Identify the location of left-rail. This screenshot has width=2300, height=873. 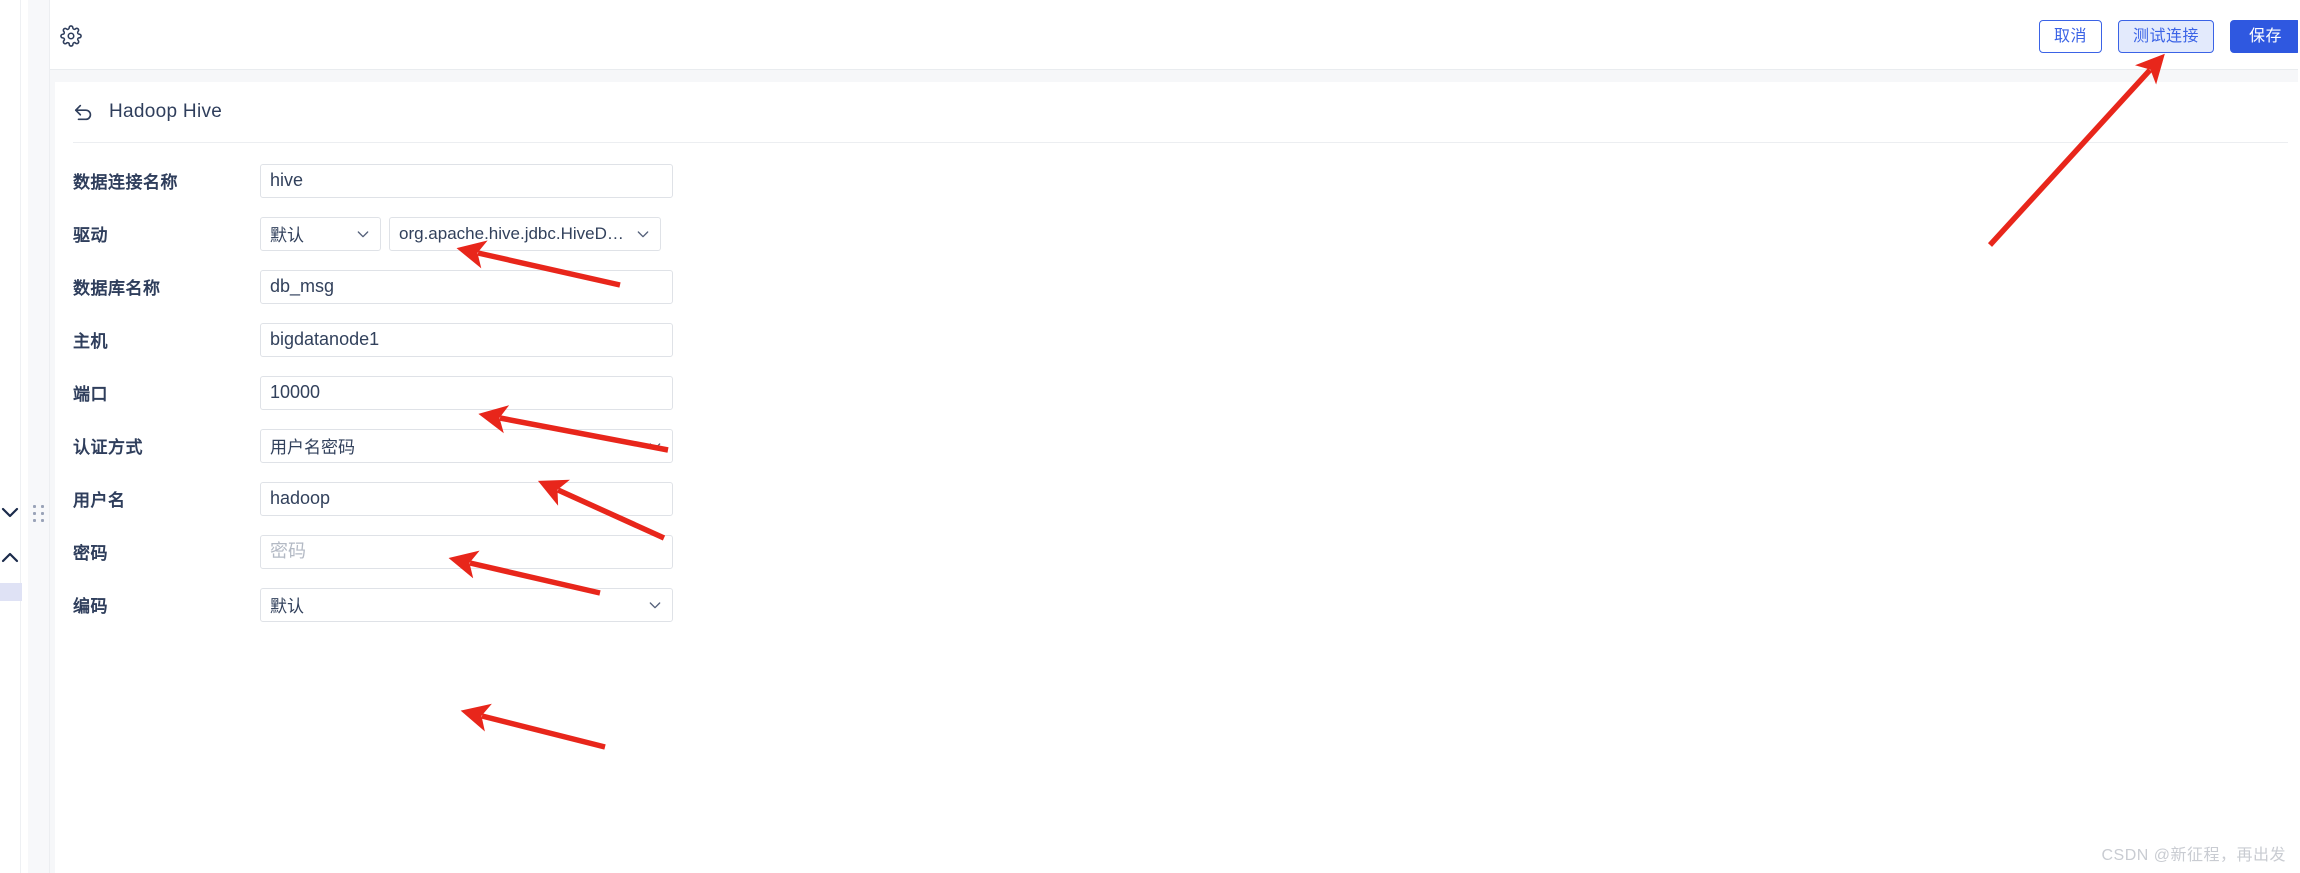
(11, 436).